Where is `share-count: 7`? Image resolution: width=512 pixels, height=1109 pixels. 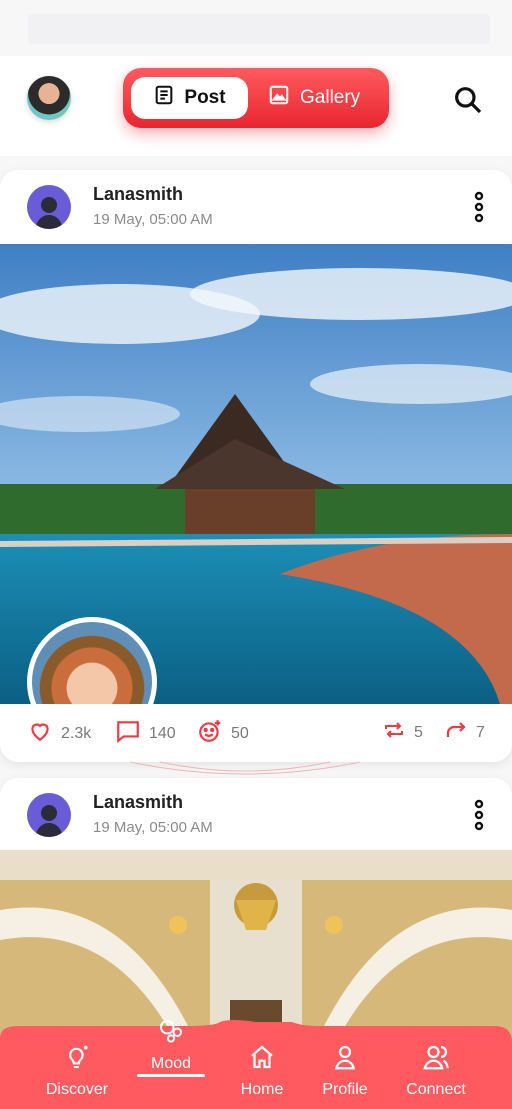
share-count: 7 is located at coordinates (480, 732).